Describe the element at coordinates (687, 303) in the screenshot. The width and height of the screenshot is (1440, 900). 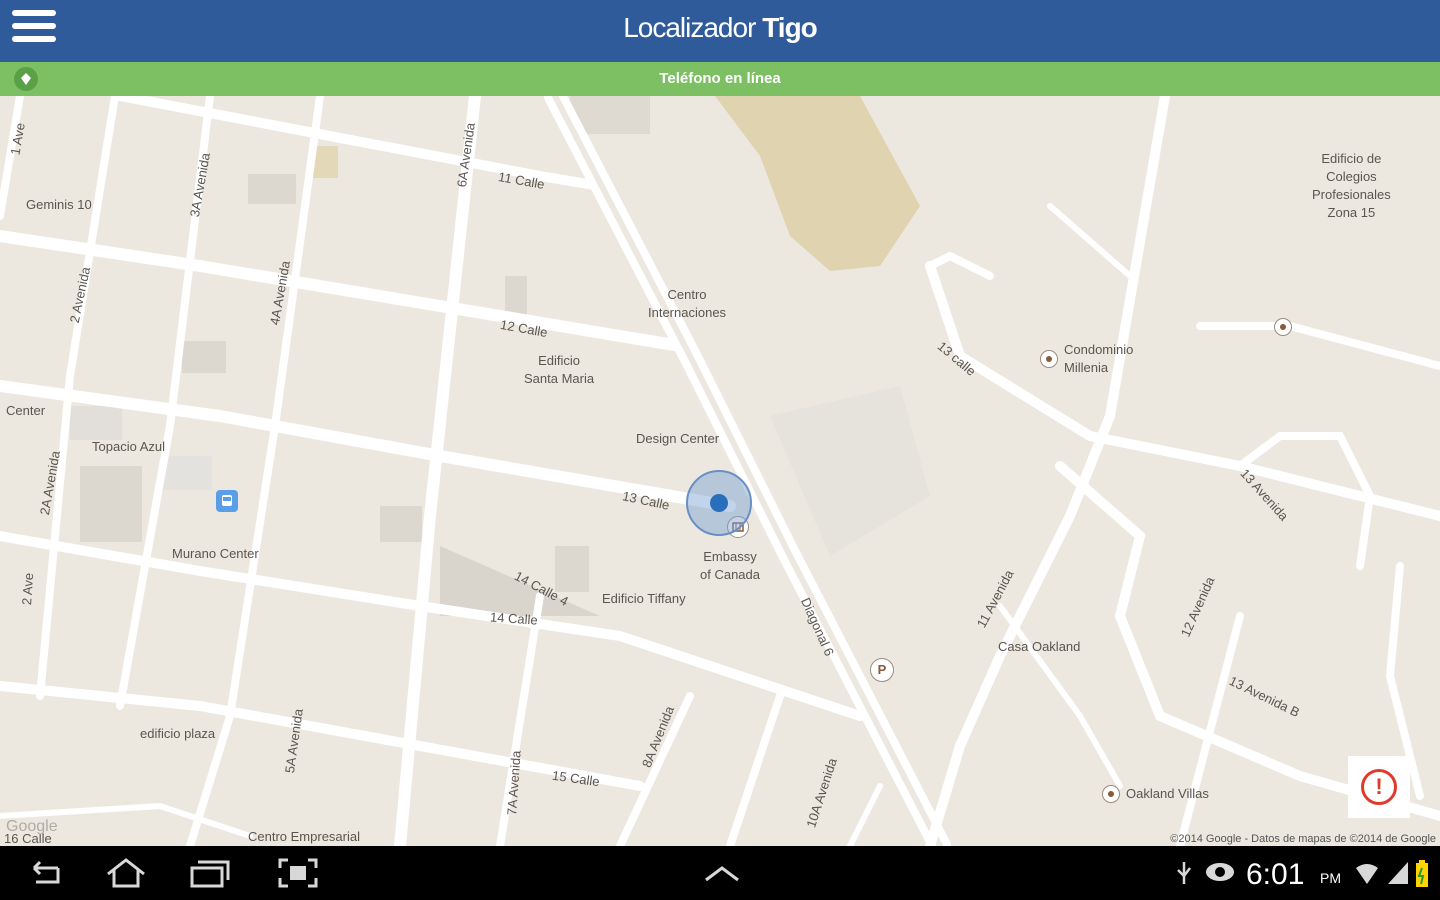
I see `map-label: Centro Internaciones` at that location.